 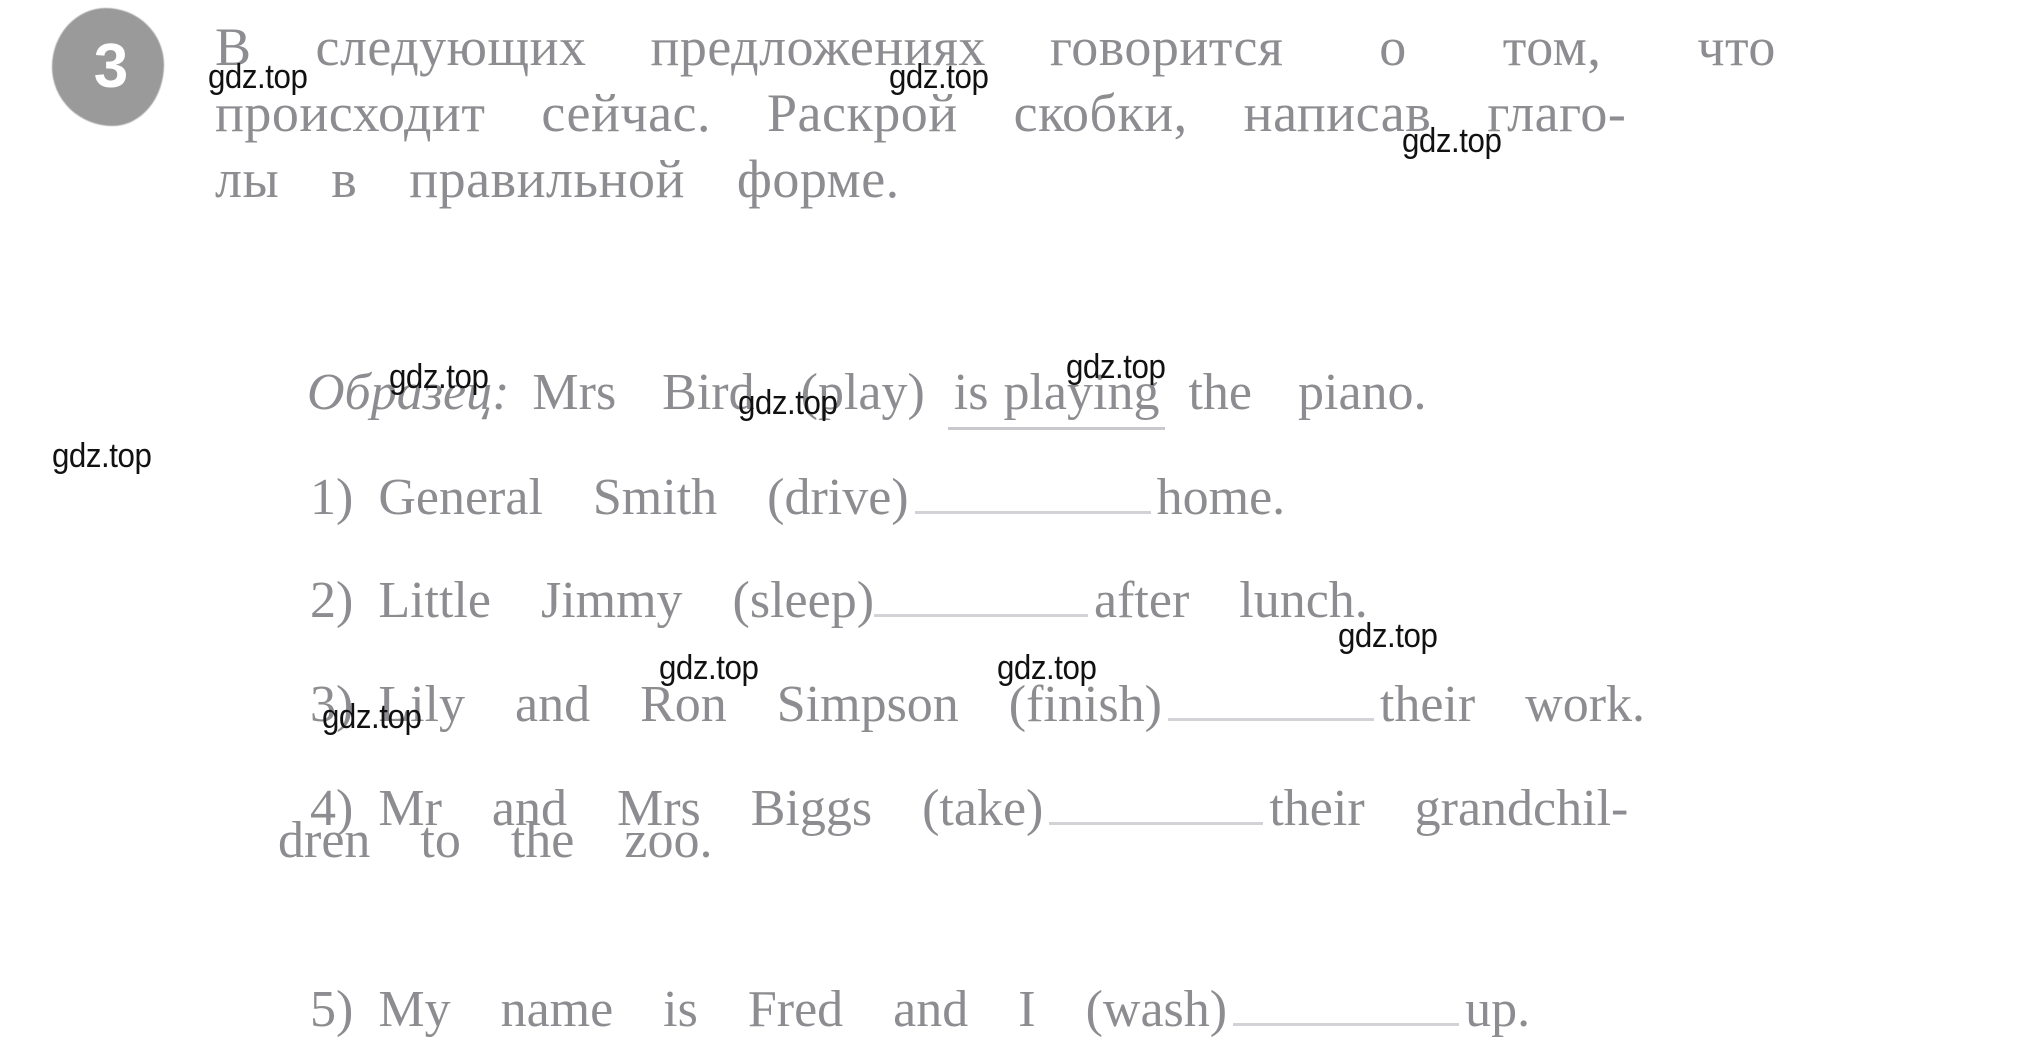 What do you see at coordinates (495, 840) in the screenshot?
I see `exercise-item-4-continuation: dren to the zoo.` at bounding box center [495, 840].